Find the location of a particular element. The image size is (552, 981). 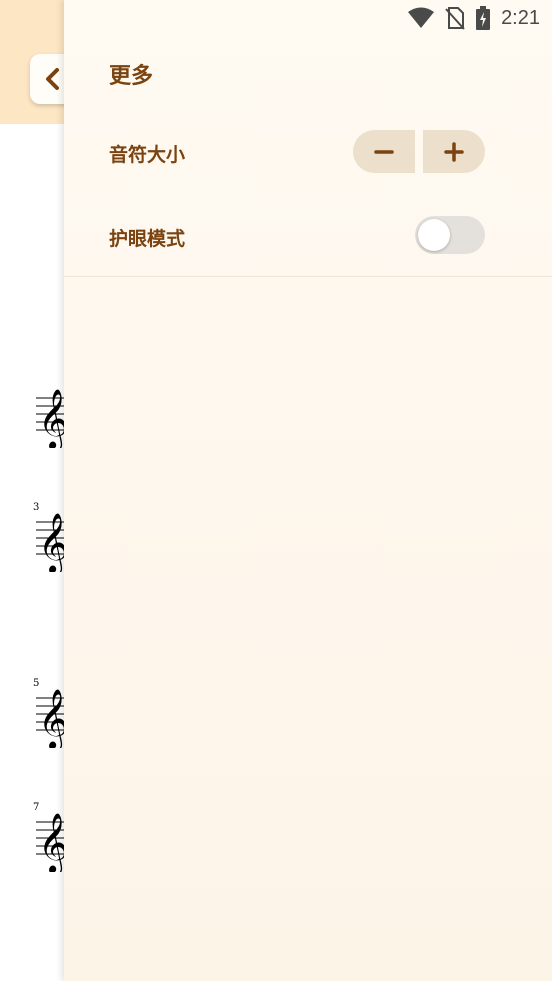

note-size-decrease-button is located at coordinates (384, 151).